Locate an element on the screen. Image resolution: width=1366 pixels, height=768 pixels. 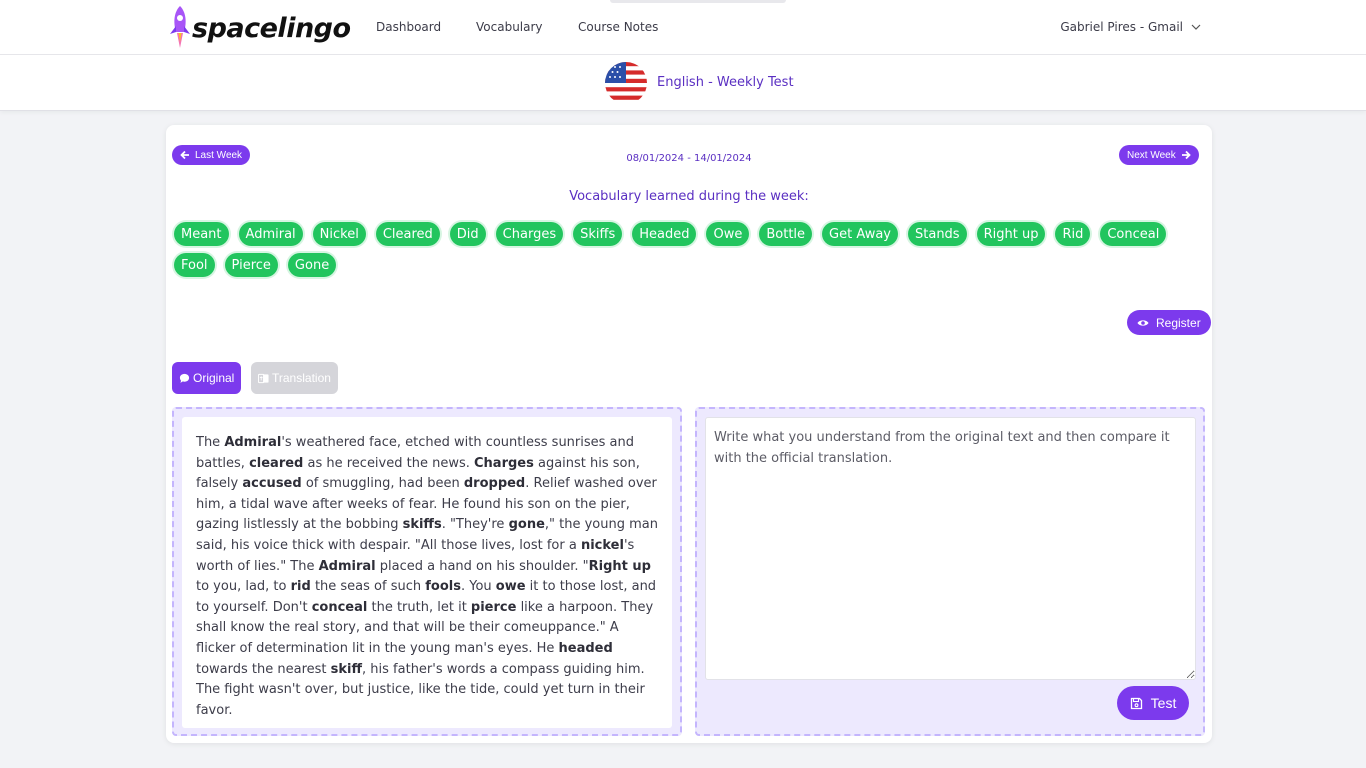
eye-icon is located at coordinates (1143, 322).